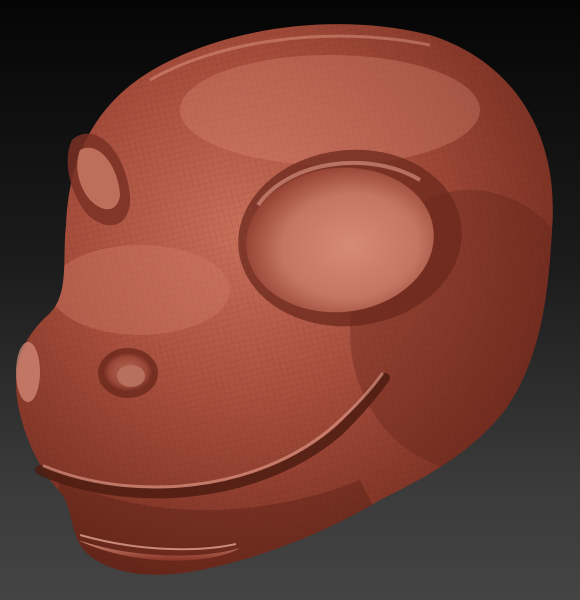 This screenshot has height=600, width=580. What do you see at coordinates (28, 372) in the screenshot?
I see `snout-tip` at bounding box center [28, 372].